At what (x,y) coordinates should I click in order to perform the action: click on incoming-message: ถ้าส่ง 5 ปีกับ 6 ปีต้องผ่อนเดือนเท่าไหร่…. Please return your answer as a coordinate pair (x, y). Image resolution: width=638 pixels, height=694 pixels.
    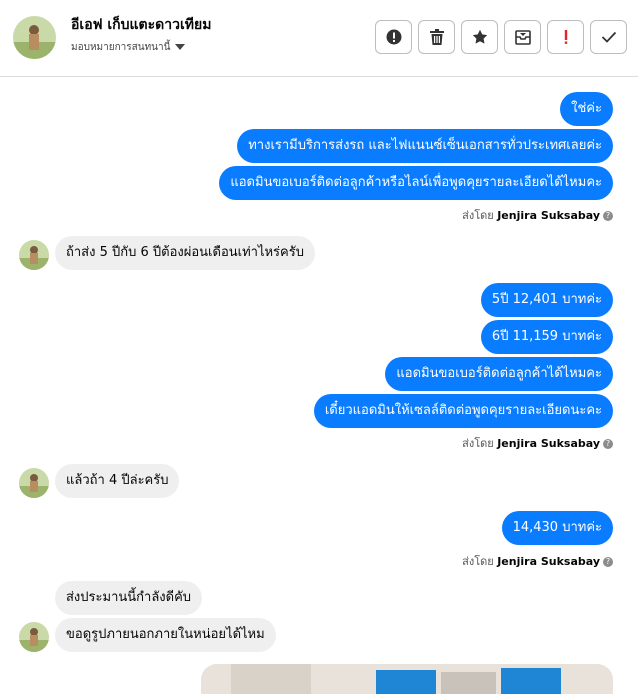
    Looking at the image, I should click on (185, 253).